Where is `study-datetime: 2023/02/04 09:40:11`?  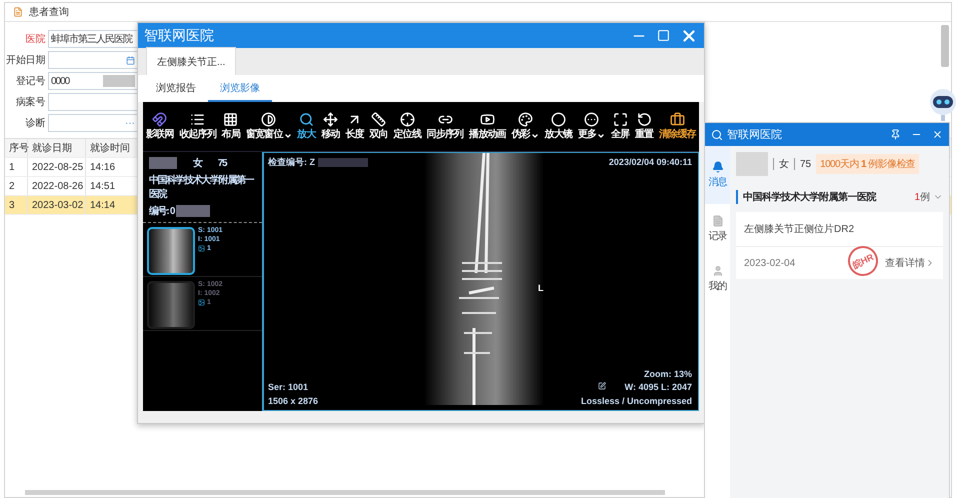
study-datetime: 2023/02/04 09:40:11 is located at coordinates (650, 162).